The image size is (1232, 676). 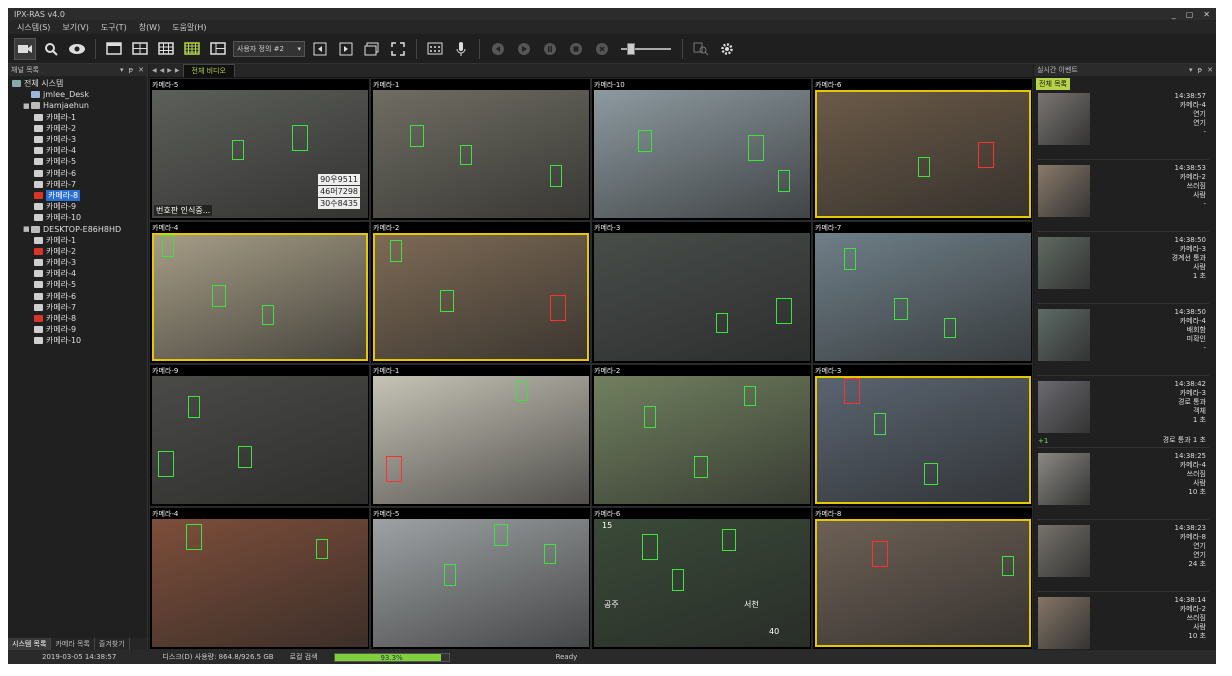 What do you see at coordinates (112, 644) in the screenshot?
I see `tab-favorites: 즐겨찾기` at bounding box center [112, 644].